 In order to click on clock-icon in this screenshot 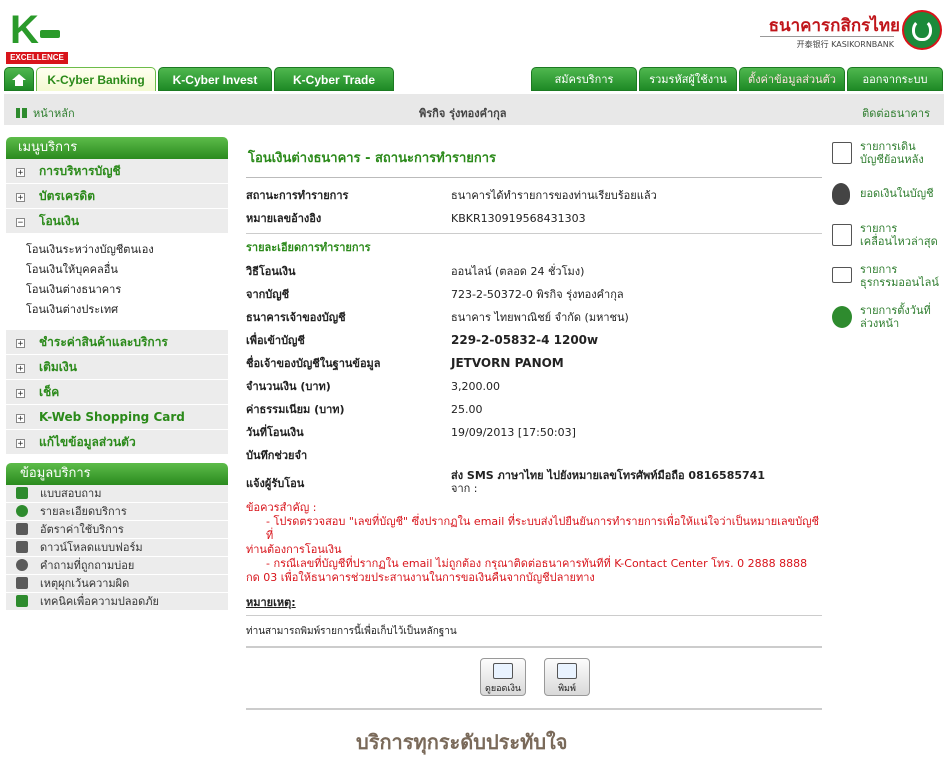, I will do `click(842, 317)`.